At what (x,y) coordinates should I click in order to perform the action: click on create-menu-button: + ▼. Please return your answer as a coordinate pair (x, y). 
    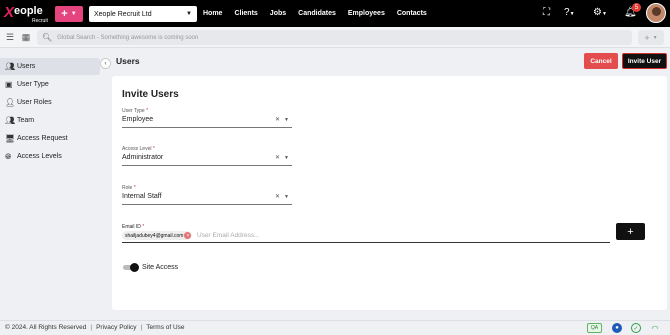
    Looking at the image, I should click on (651, 37).